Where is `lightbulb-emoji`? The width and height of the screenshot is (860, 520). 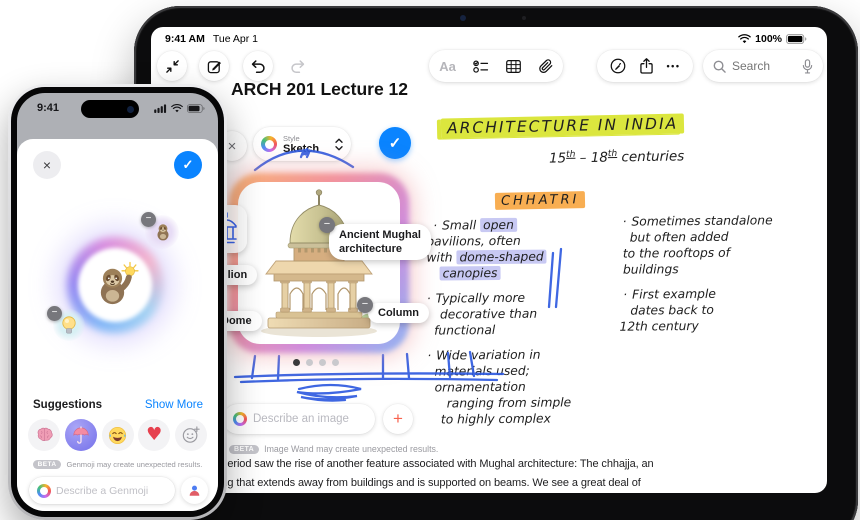
lightbulb-emoji is located at coordinates (69, 327).